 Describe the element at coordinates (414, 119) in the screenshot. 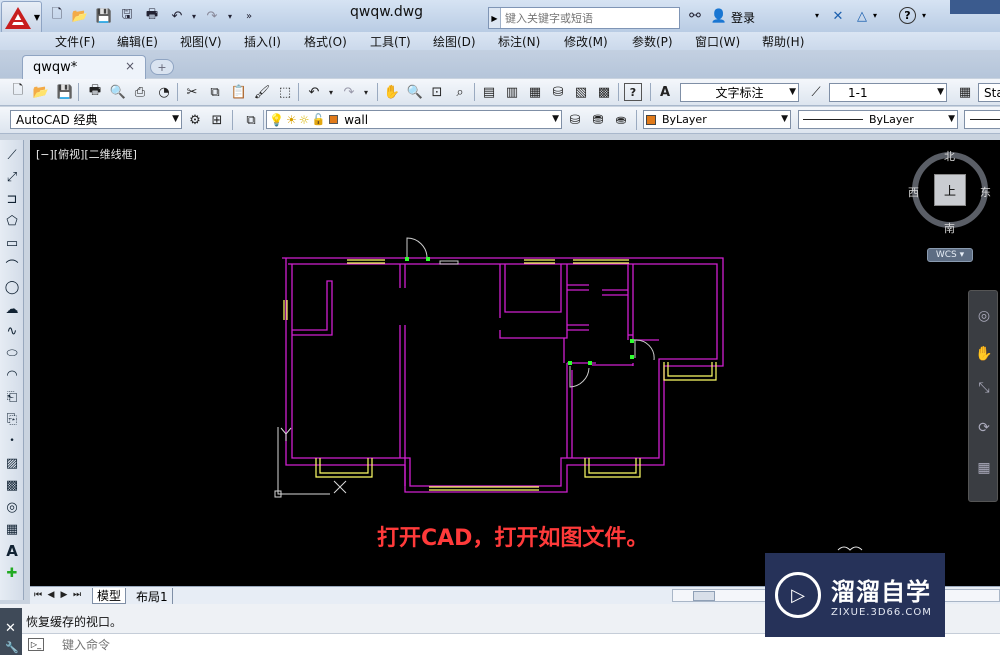

I see `layer-dropdown: 💡 ☀ ☼ 🔓 wall ▼` at that location.